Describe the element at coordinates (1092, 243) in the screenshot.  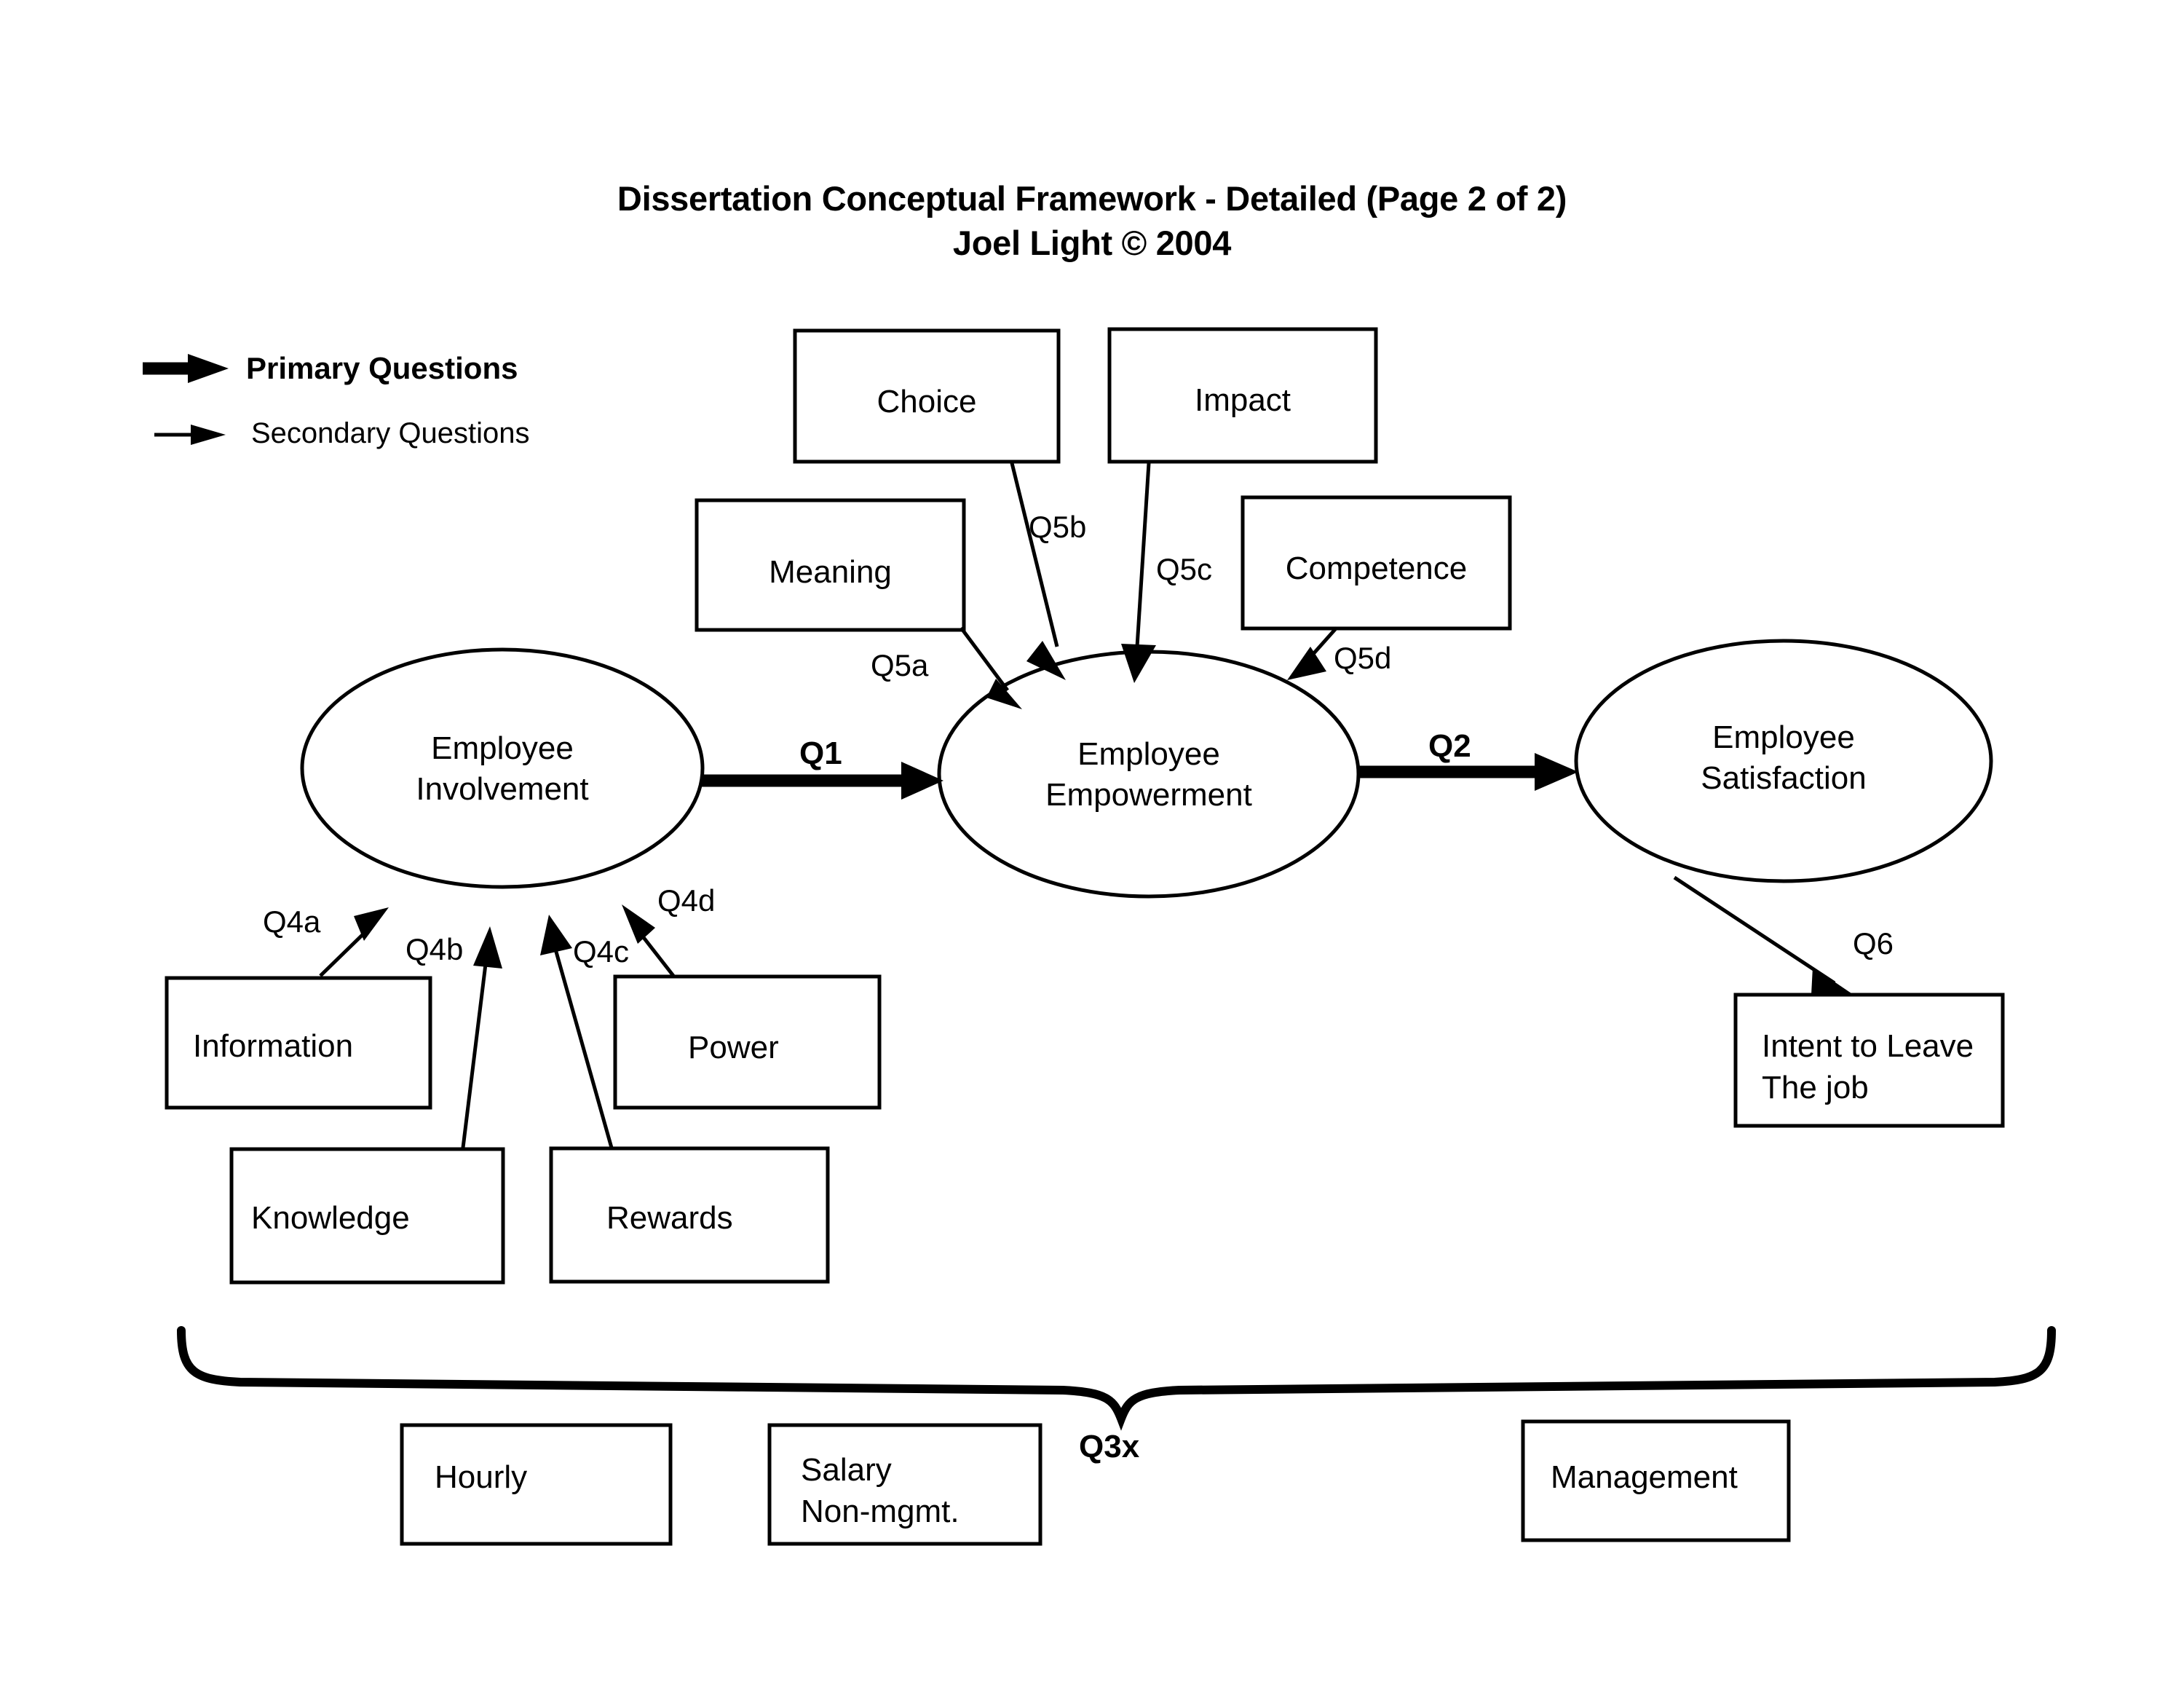
I see `title-line-2: Joel Light © 2004` at that location.